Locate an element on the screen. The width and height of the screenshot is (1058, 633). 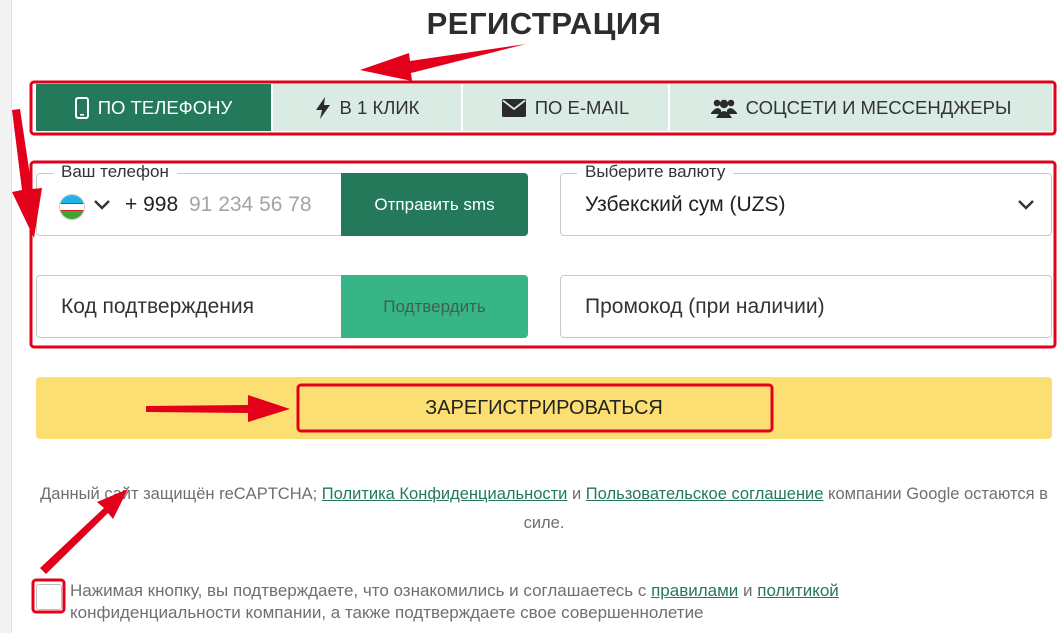
tab-label: ПО ТЕЛЕФОНУ is located at coordinates (165, 107).